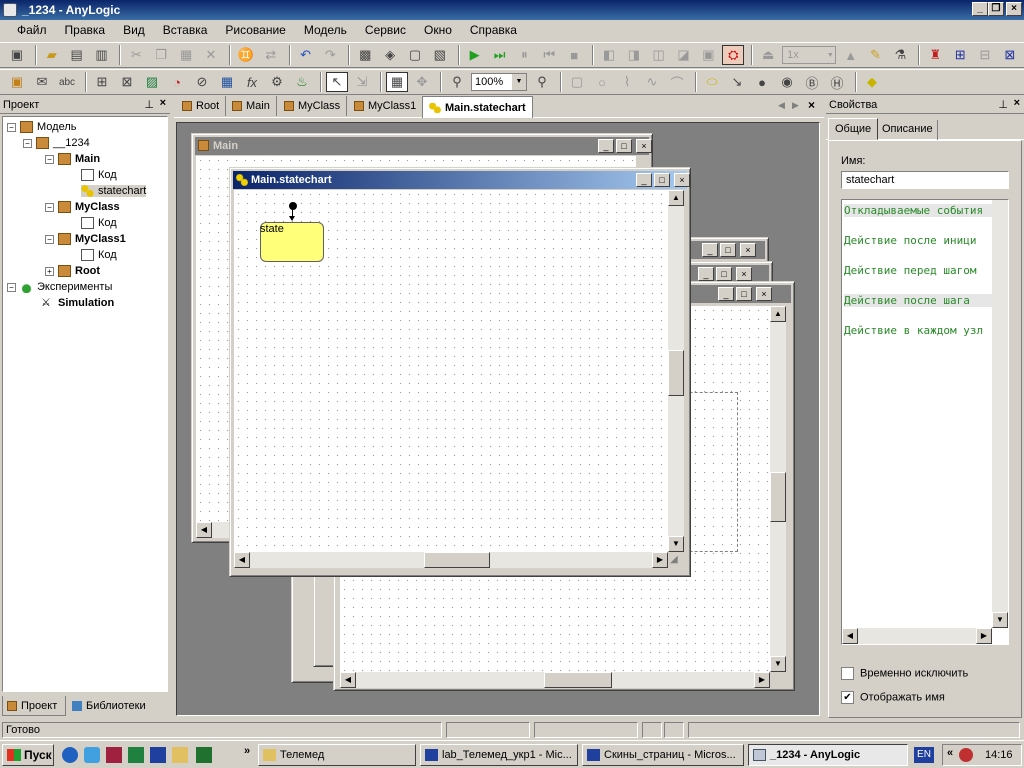 This screenshot has height=768, width=1024. Describe the element at coordinates (768, 55) in the screenshot. I see `speed-down-icon: ⏏` at that location.